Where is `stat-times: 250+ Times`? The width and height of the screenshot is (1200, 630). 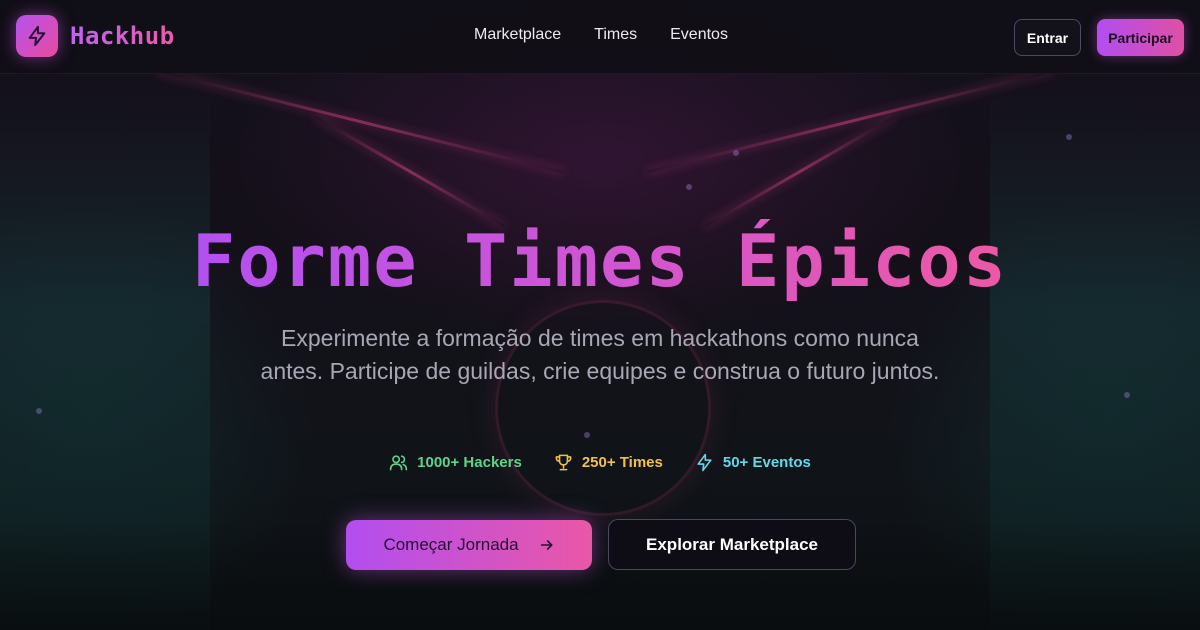
stat-times: 250+ Times is located at coordinates (608, 462).